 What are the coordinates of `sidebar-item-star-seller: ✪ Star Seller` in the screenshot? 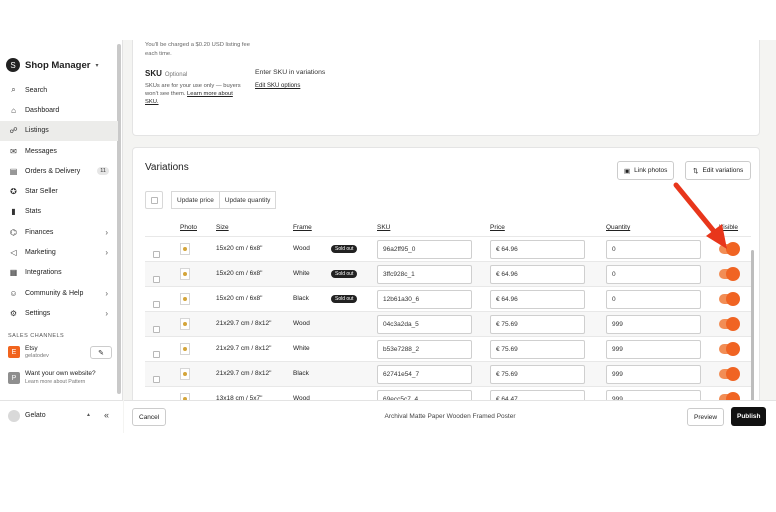 It's located at (59, 191).